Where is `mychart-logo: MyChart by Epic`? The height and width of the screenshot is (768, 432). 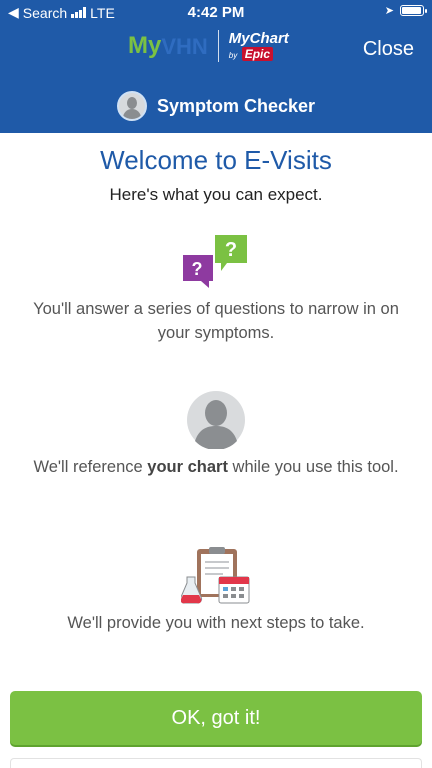
mychart-logo: MyChart by Epic is located at coordinates (259, 46).